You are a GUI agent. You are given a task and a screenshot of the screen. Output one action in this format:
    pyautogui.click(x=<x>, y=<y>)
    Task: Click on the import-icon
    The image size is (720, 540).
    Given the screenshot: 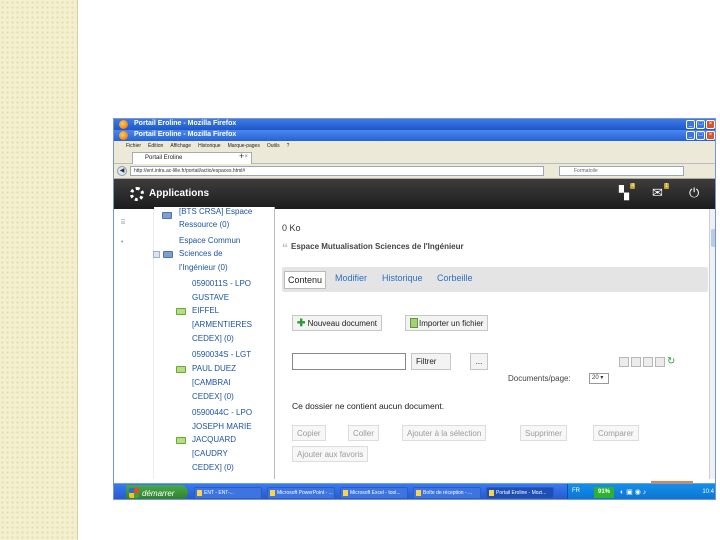 What is the action you would take?
    pyautogui.click(x=414, y=323)
    